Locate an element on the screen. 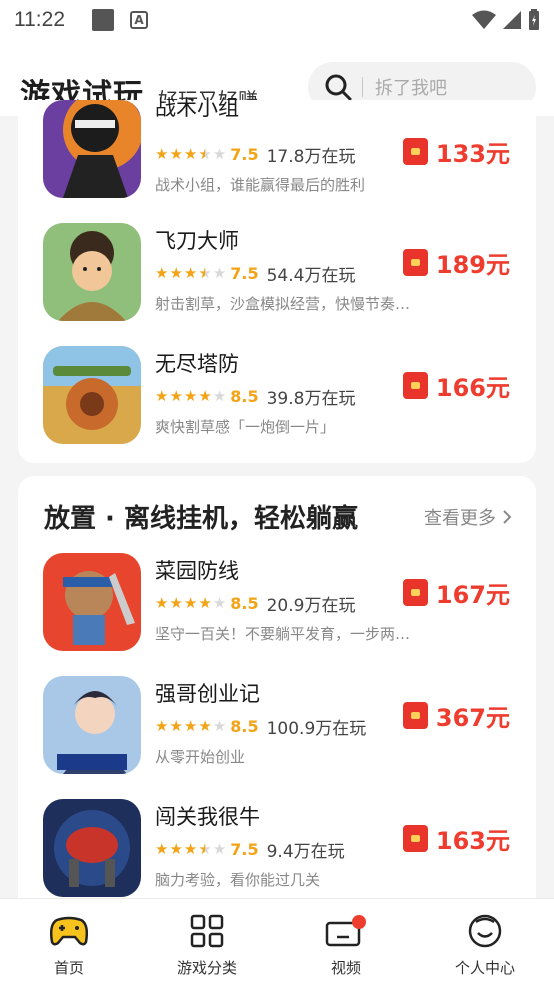 The image size is (554, 985). tab-profile: 个人中心 is located at coordinates (485, 945).